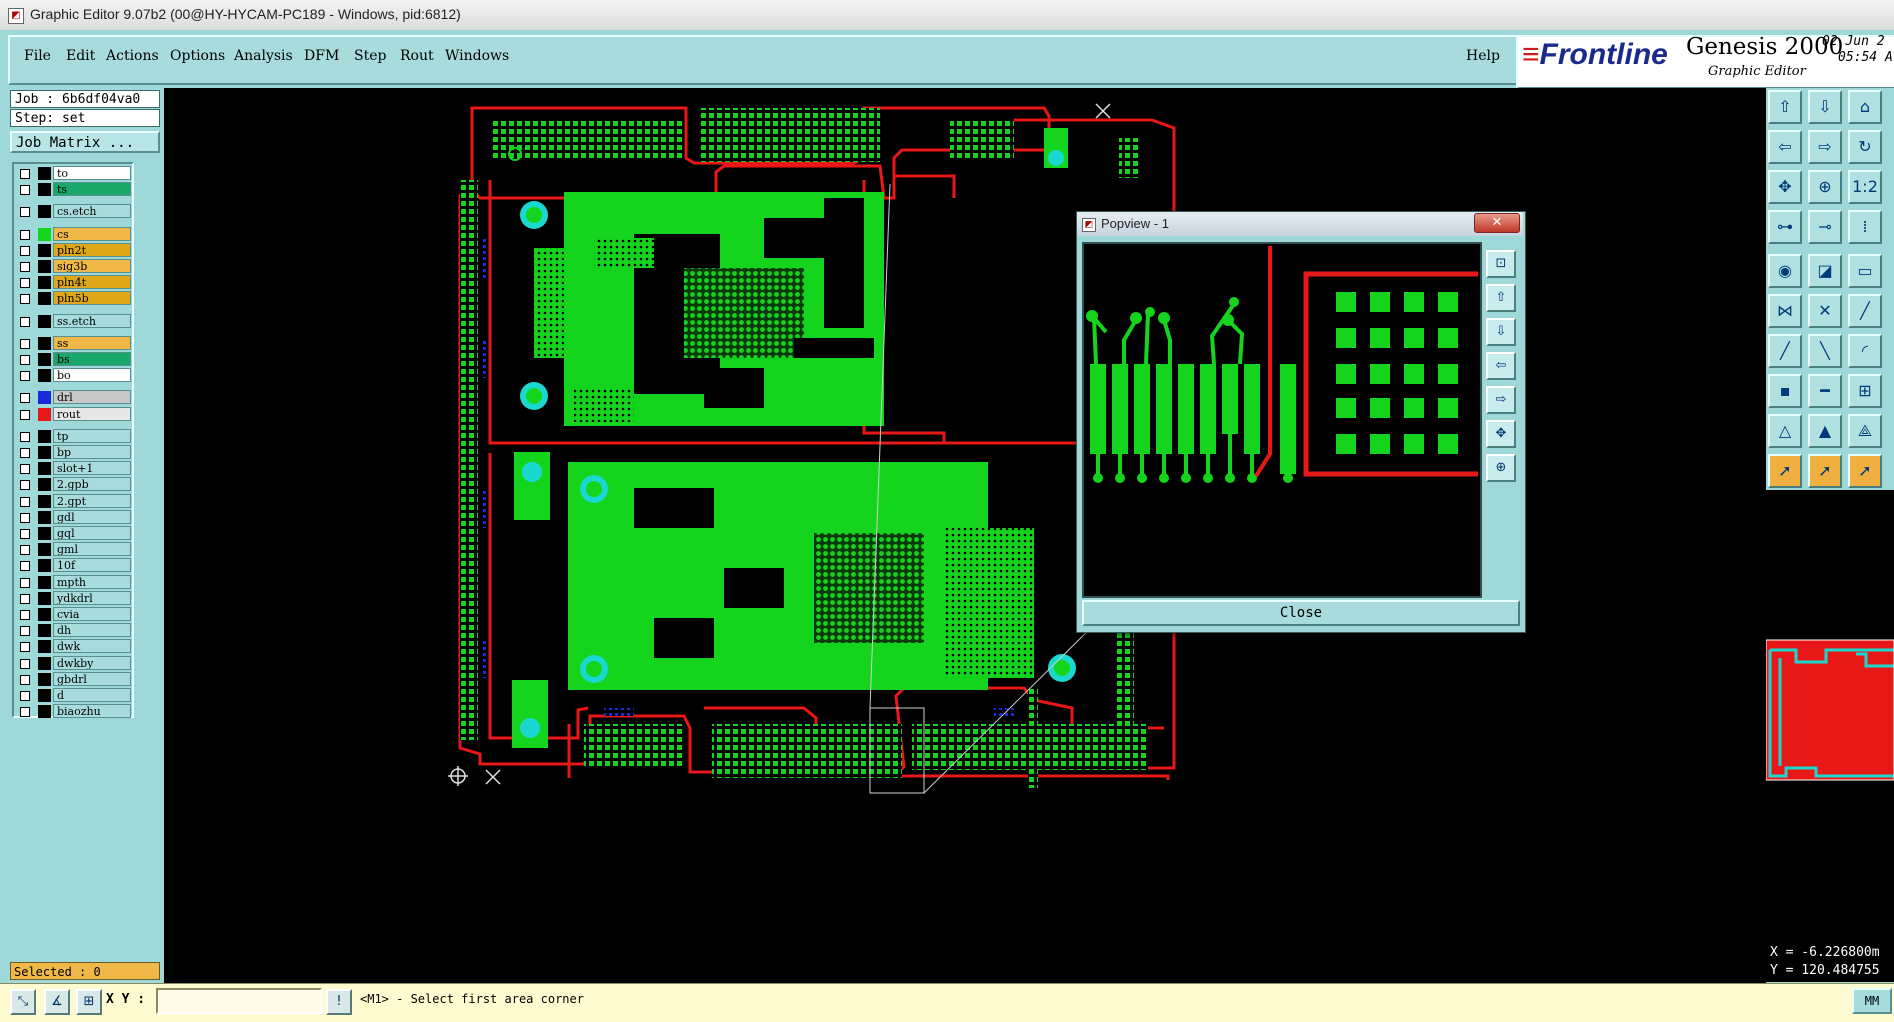  I want to click on layer-row: biaozhu, so click(74, 712).